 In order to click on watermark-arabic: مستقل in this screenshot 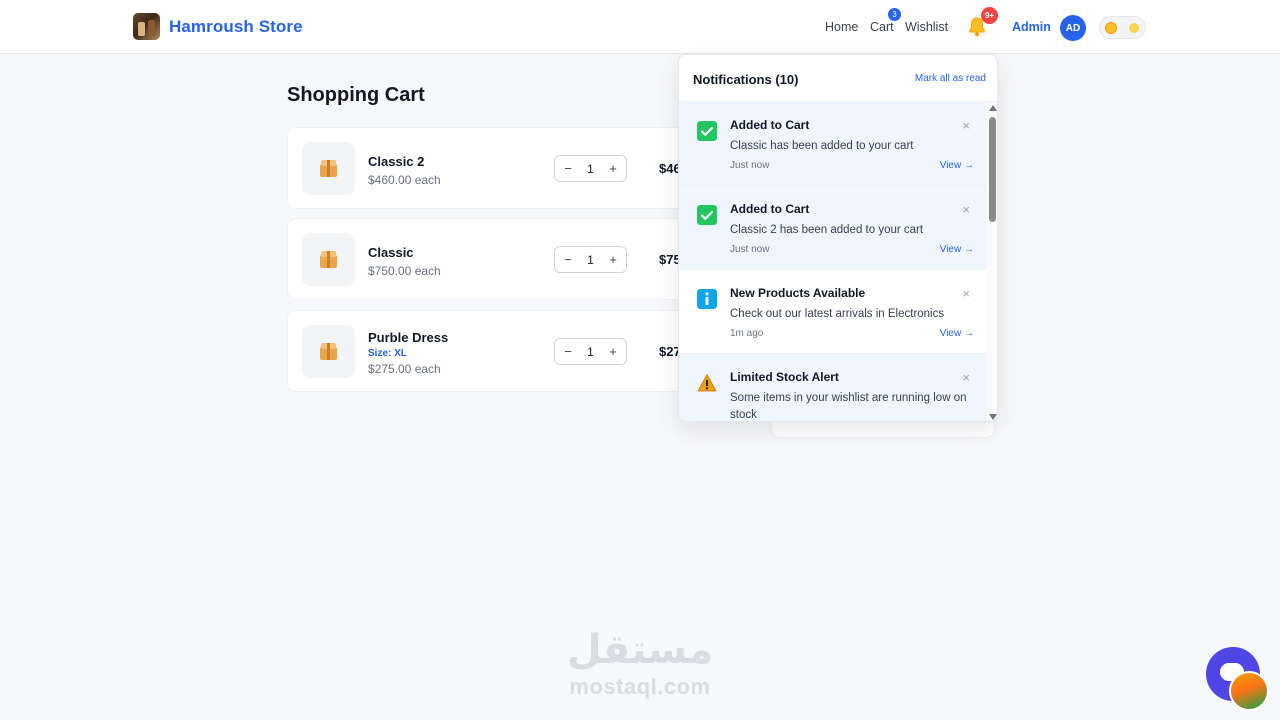, I will do `click(640, 650)`.